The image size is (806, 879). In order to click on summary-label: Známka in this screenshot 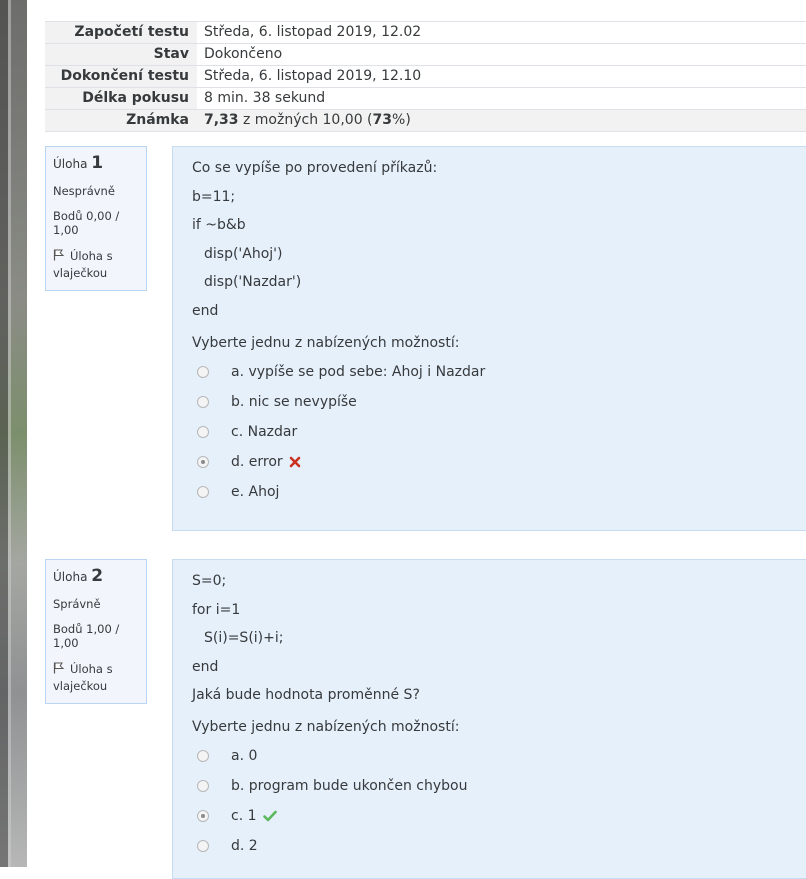, I will do `click(121, 120)`.